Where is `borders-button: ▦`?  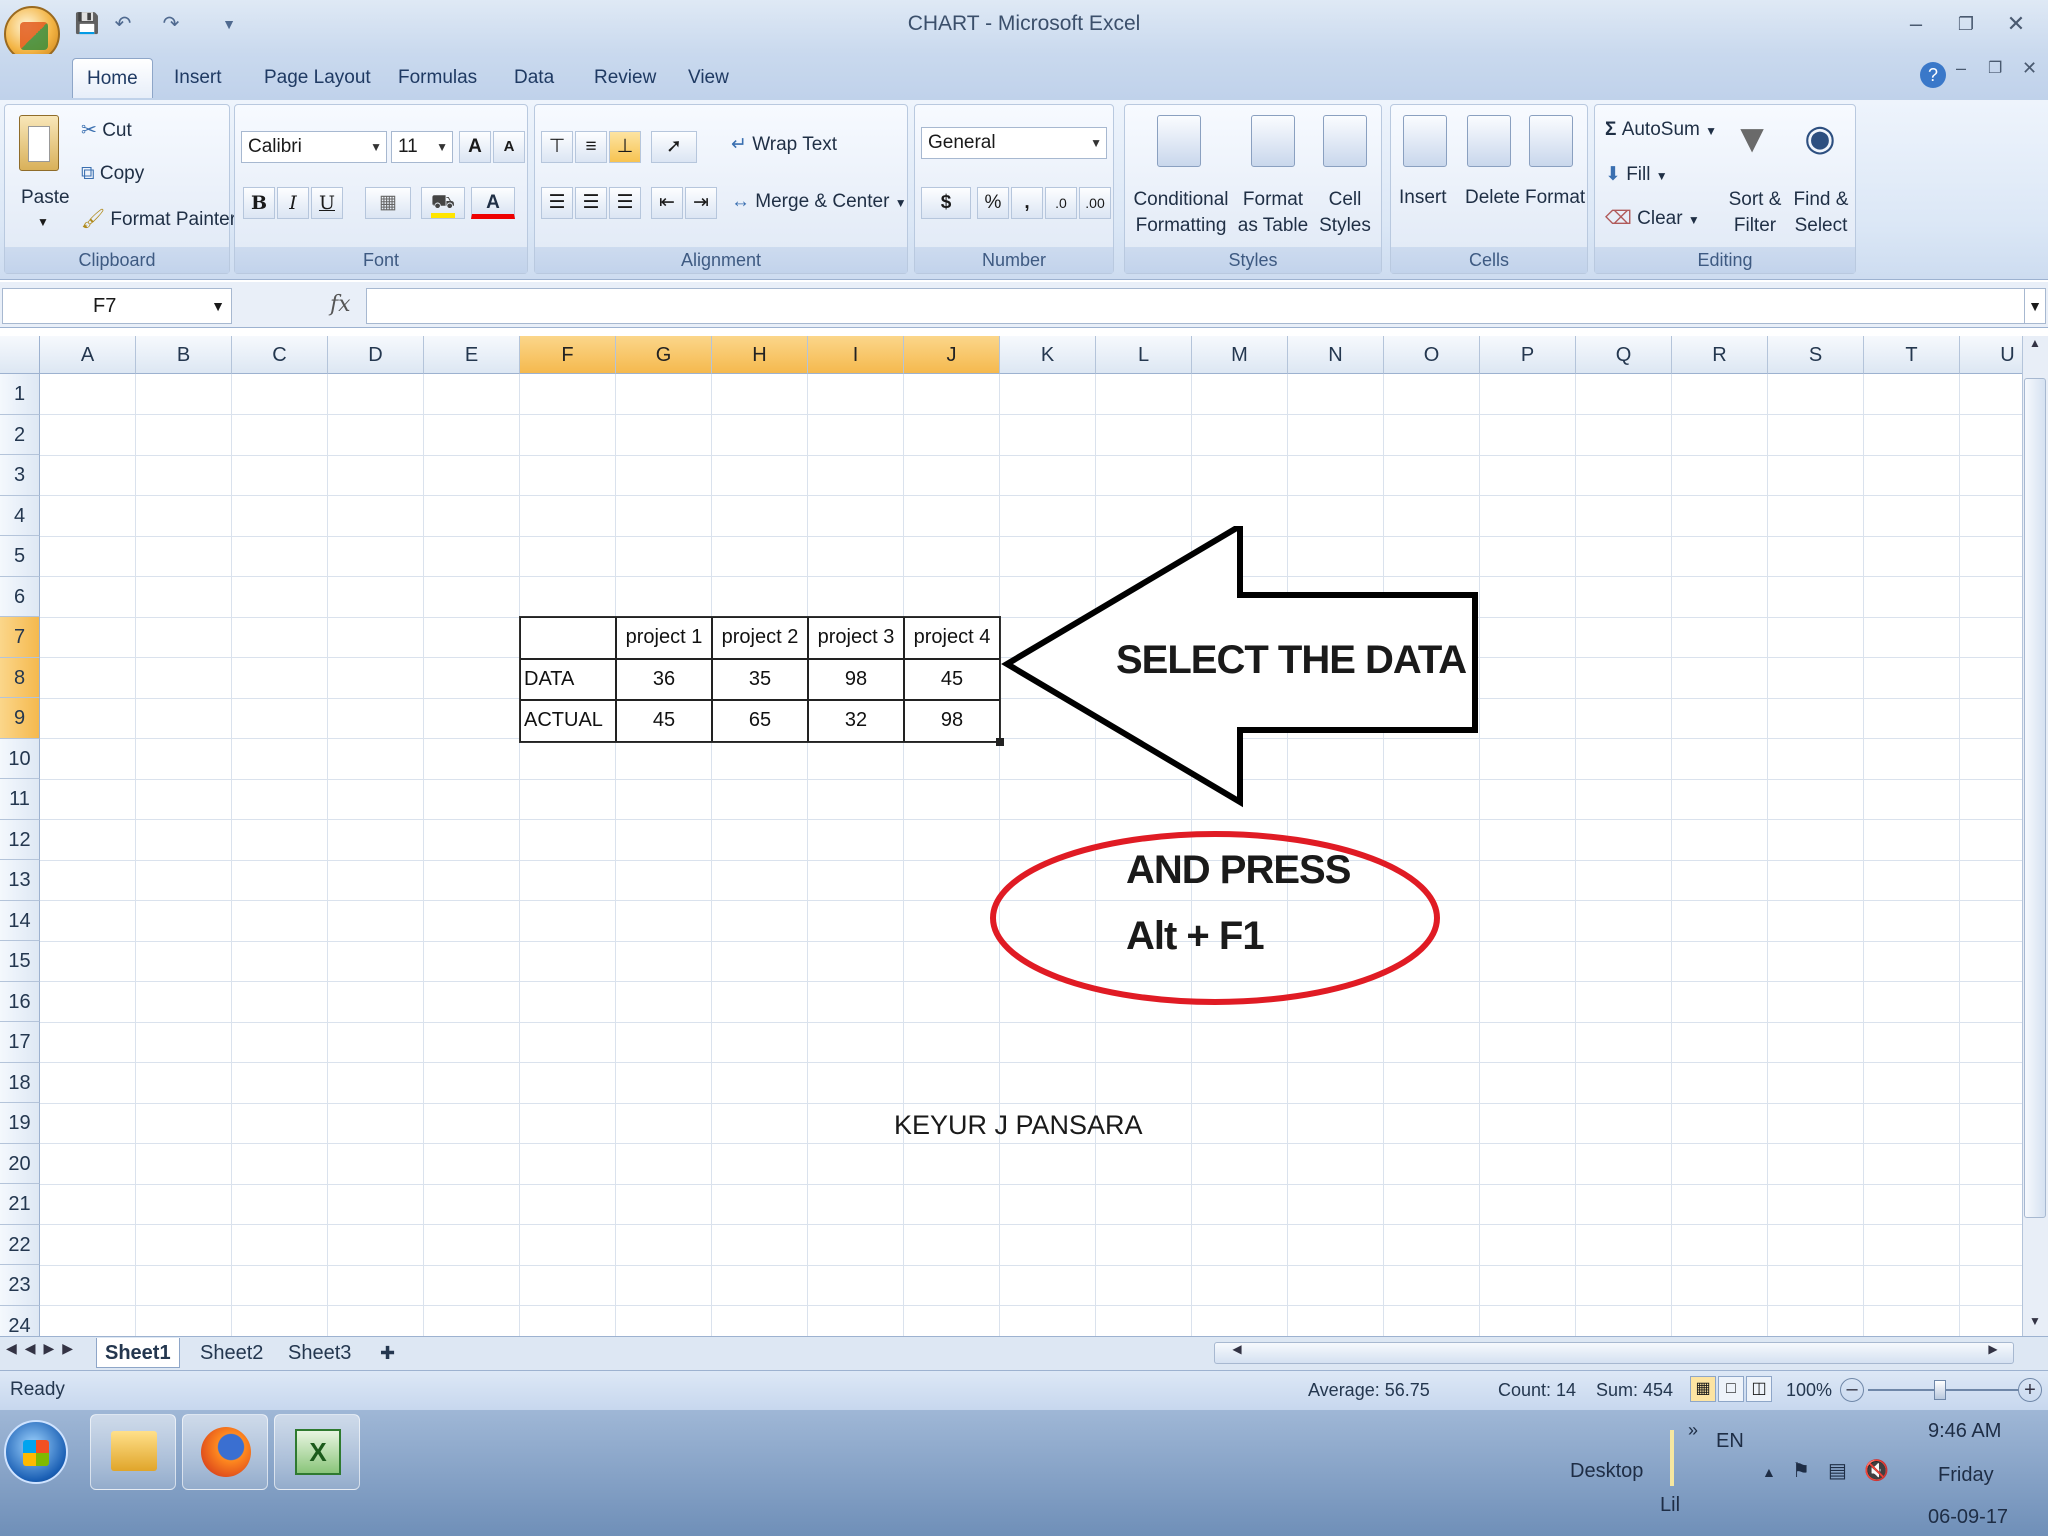
borders-button: ▦ is located at coordinates (388, 203).